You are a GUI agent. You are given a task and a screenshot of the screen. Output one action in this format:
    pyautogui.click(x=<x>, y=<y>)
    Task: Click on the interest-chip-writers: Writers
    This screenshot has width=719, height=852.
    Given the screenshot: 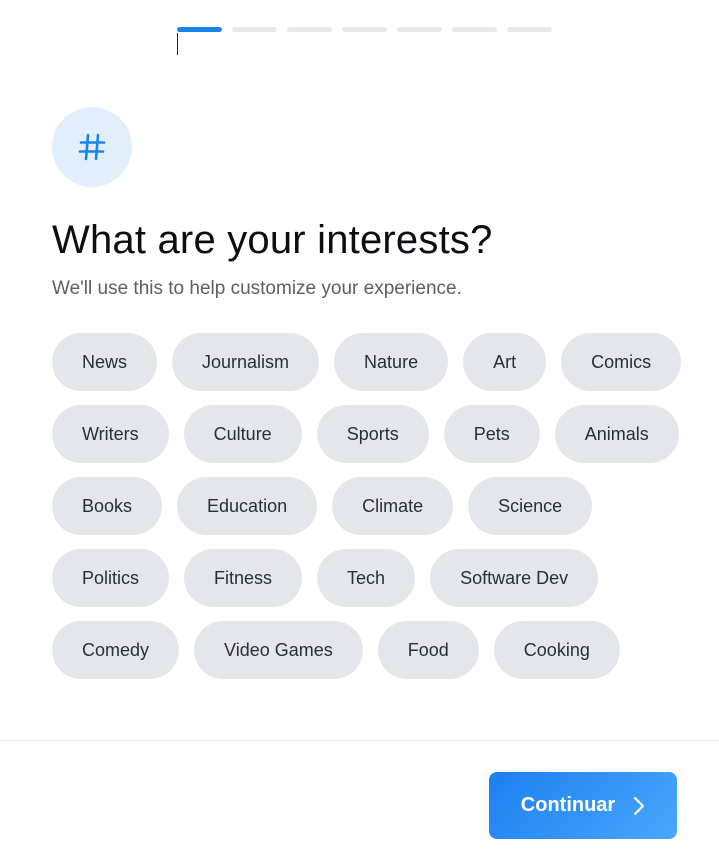 What is the action you would take?
    pyautogui.click(x=110, y=434)
    